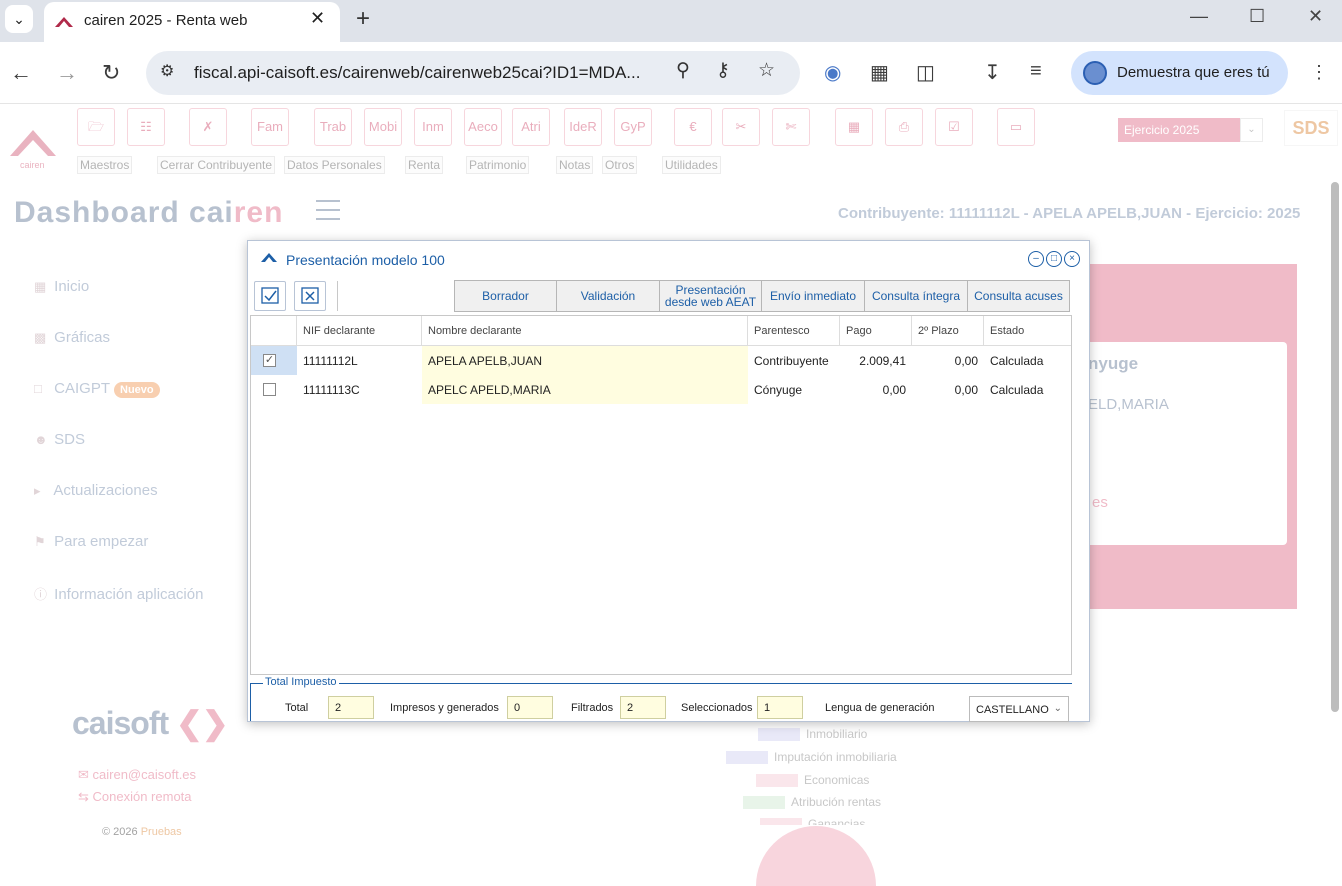 The height and width of the screenshot is (886, 1342). Describe the element at coordinates (1054, 259) in the screenshot. I see `modal-maximize-icon: □` at that location.